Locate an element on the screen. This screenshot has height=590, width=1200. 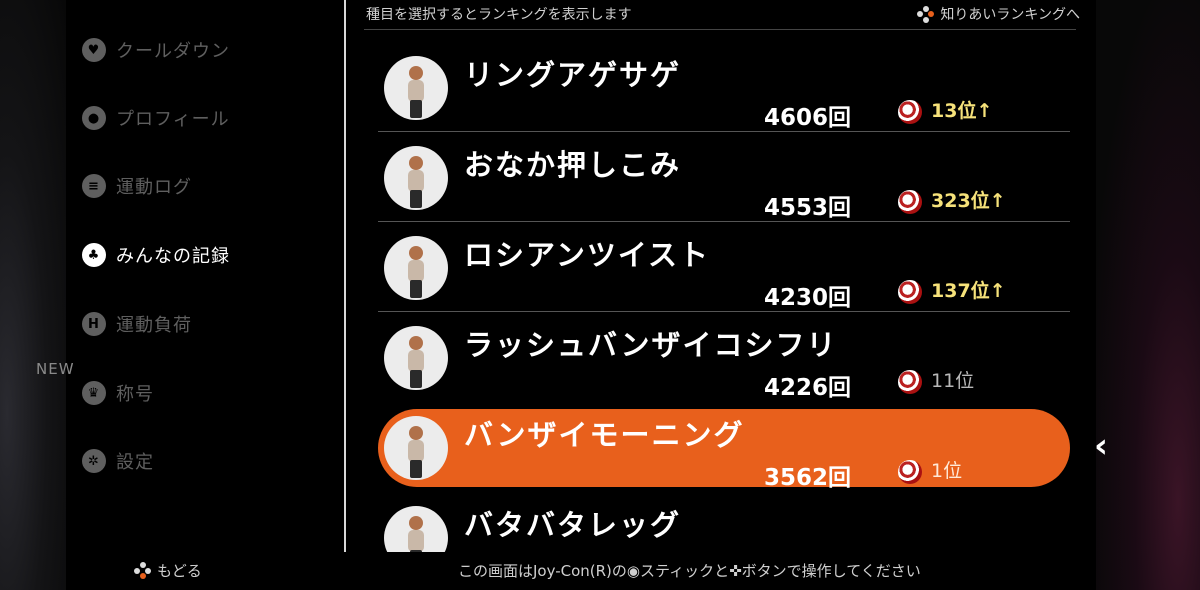
ranking-position: 1位 is located at coordinates (946, 469).